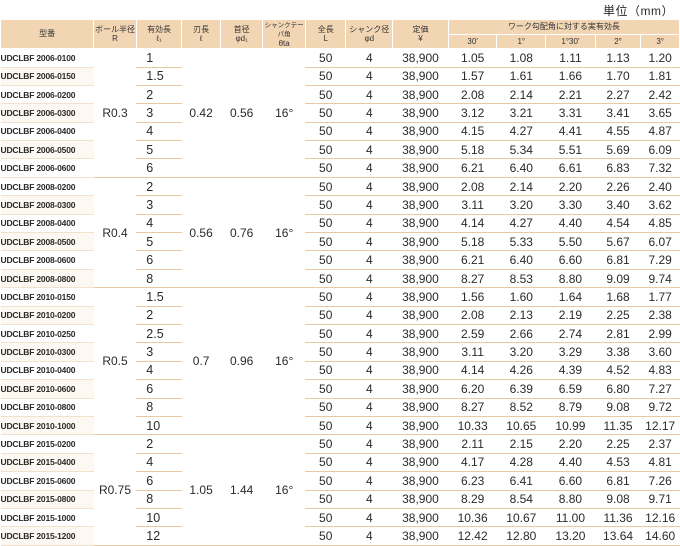 The height and width of the screenshot is (546, 680). What do you see at coordinates (618, 444) in the screenshot?
I see `actual-length-cell: 2.25` at bounding box center [618, 444].